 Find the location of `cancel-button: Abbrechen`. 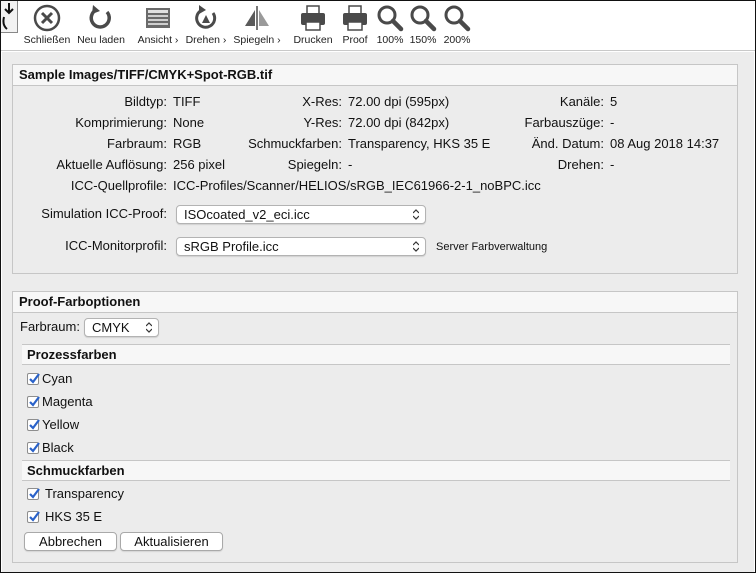

cancel-button: Abbrechen is located at coordinates (70, 541).